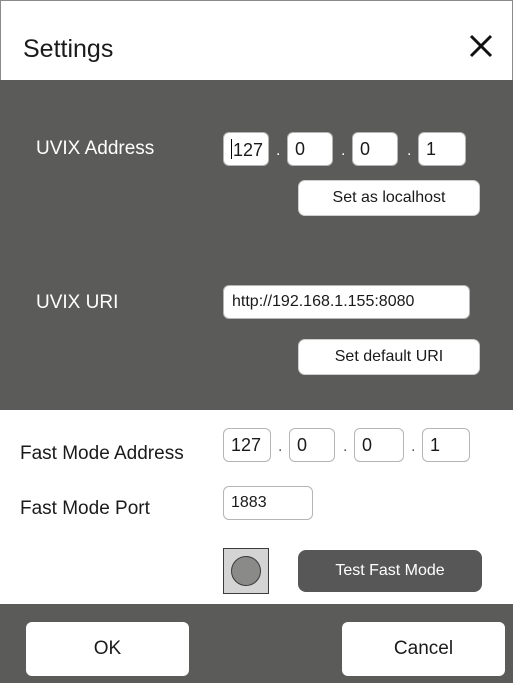 The width and height of the screenshot is (513, 683). I want to click on uvix-uri-label: UVIX URI, so click(77, 302).